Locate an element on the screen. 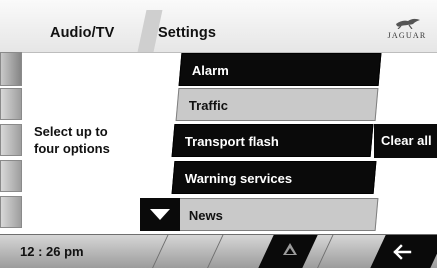 The image size is (437, 268). instruction-text: Select up to four options is located at coordinates (94, 140).